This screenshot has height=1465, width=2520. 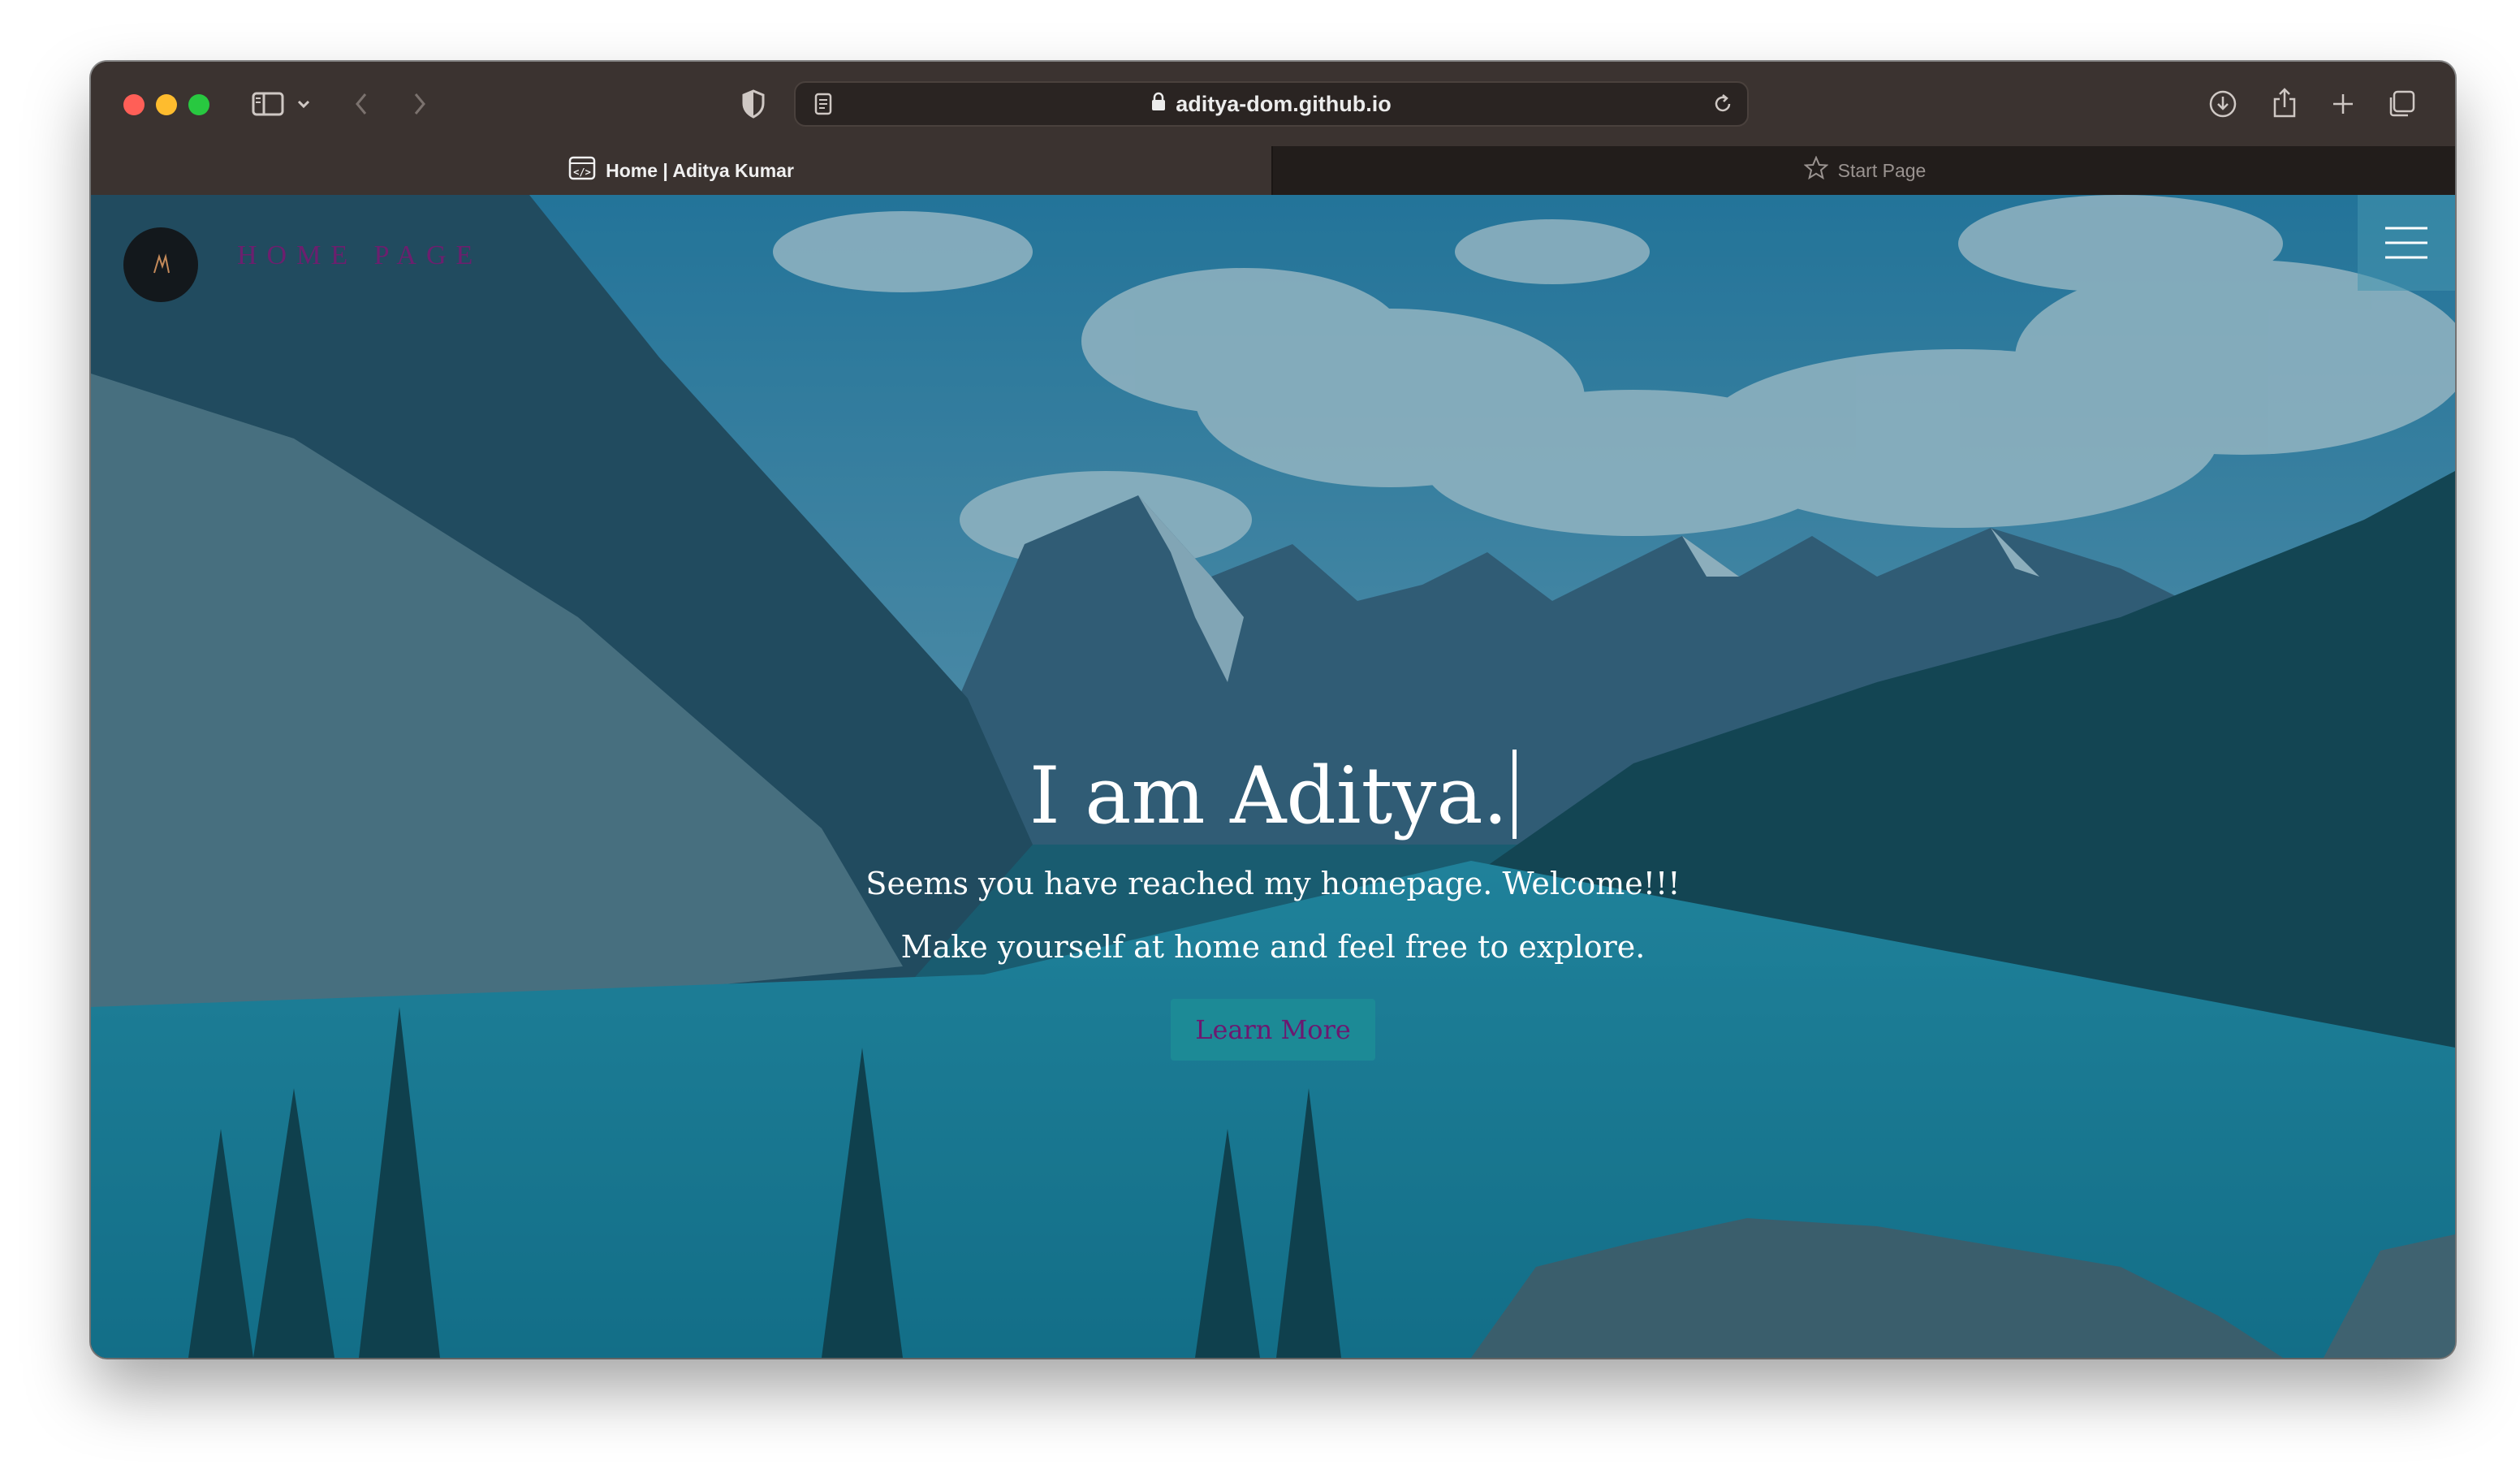 I want to click on hamburger-icon, so click(x=2406, y=243).